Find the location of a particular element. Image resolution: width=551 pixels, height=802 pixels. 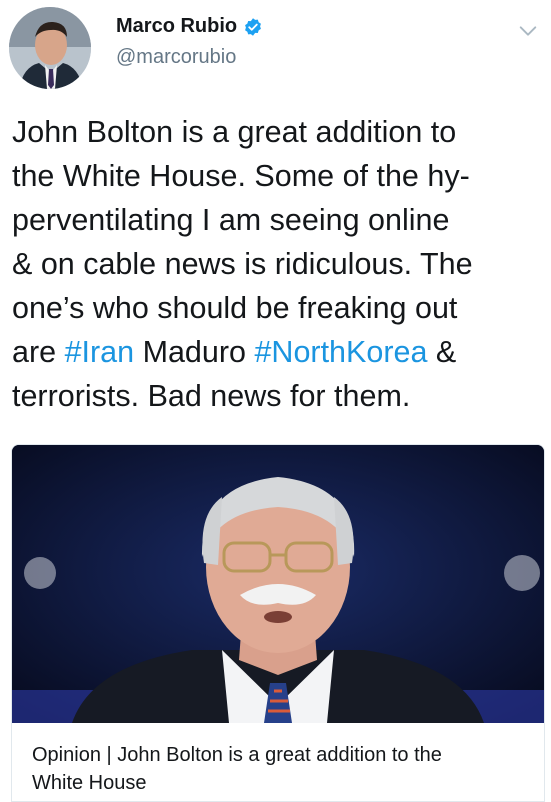

tweet-text-segment: Maduro is located at coordinates (194, 352).